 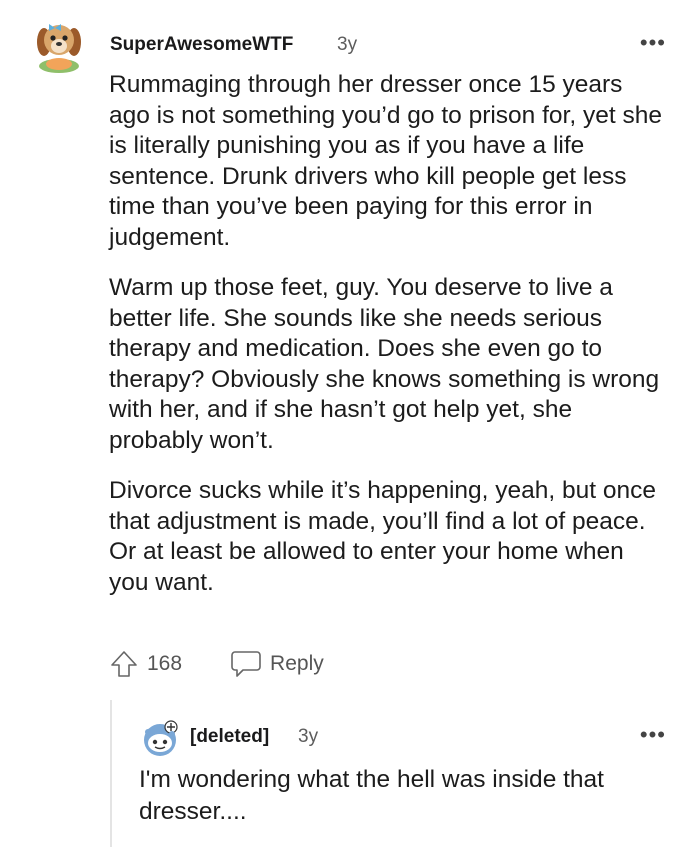 I want to click on thread-line, so click(x=111, y=773).